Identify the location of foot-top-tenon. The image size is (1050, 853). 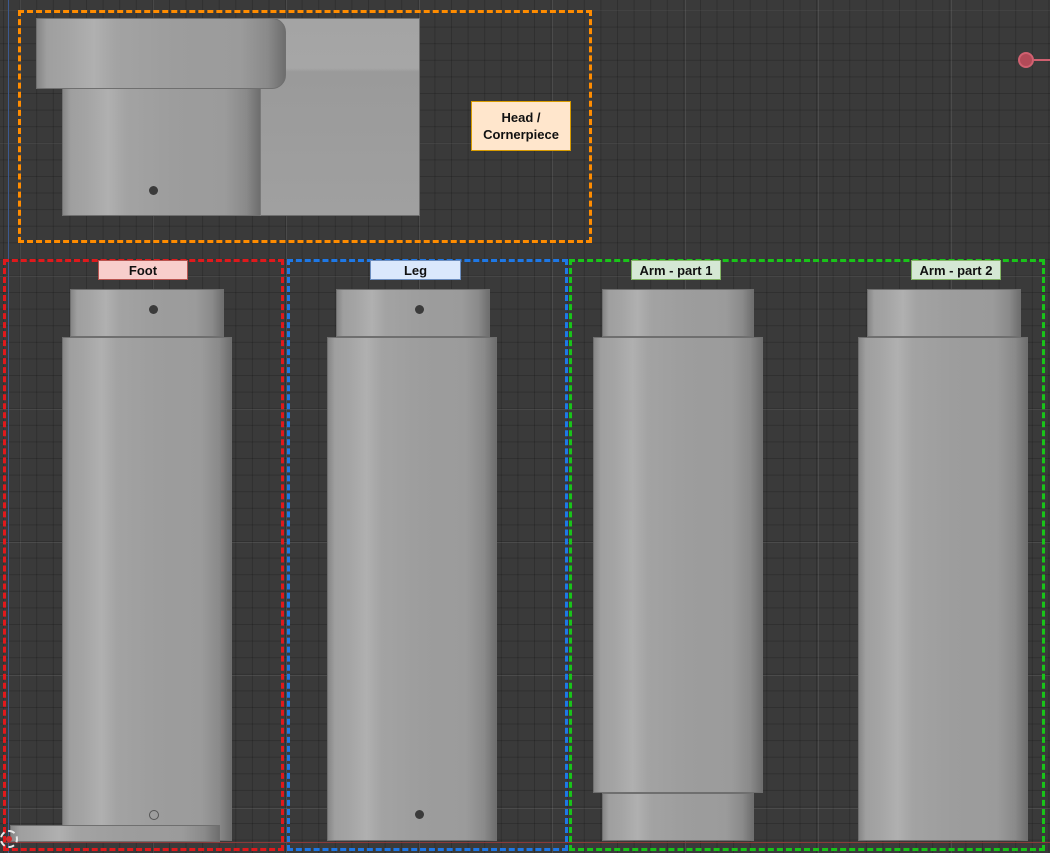
(147, 313).